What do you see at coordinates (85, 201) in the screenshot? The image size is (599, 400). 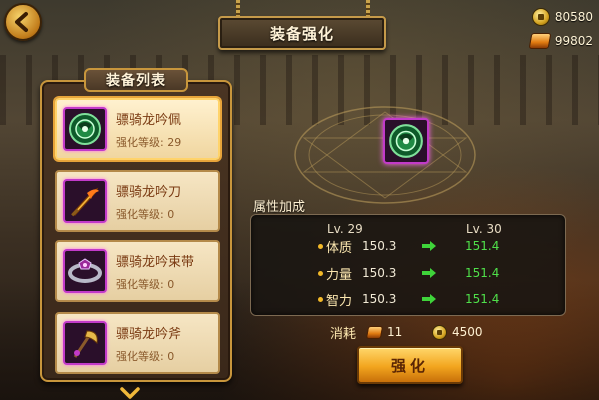 I see `flame-blade-icon` at bounding box center [85, 201].